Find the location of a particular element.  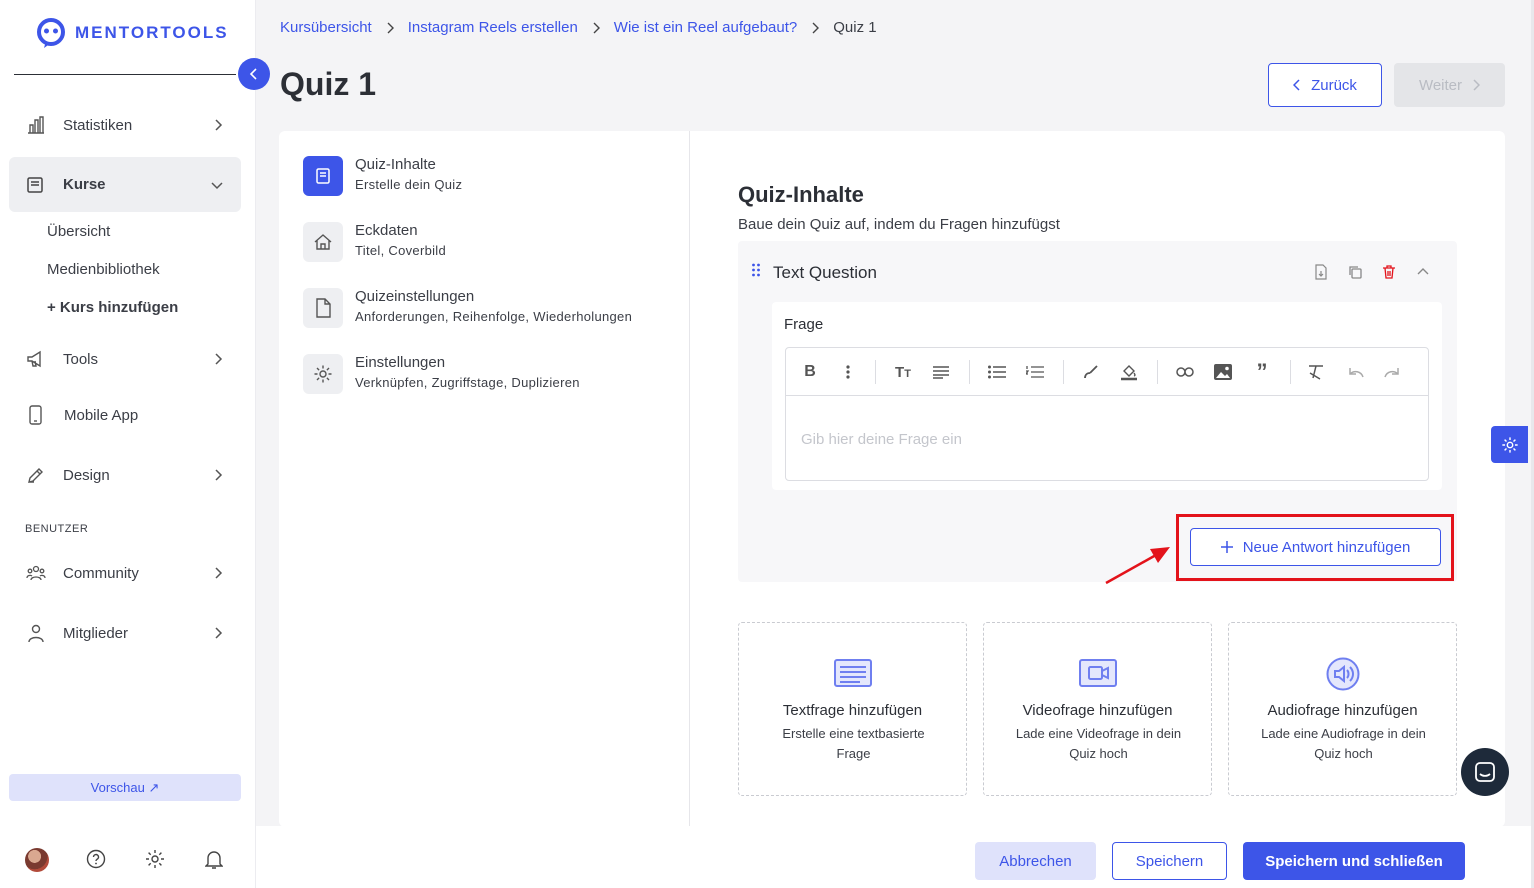

sidebar-item-mitglieder: Mitglieder is located at coordinates (125, 633).